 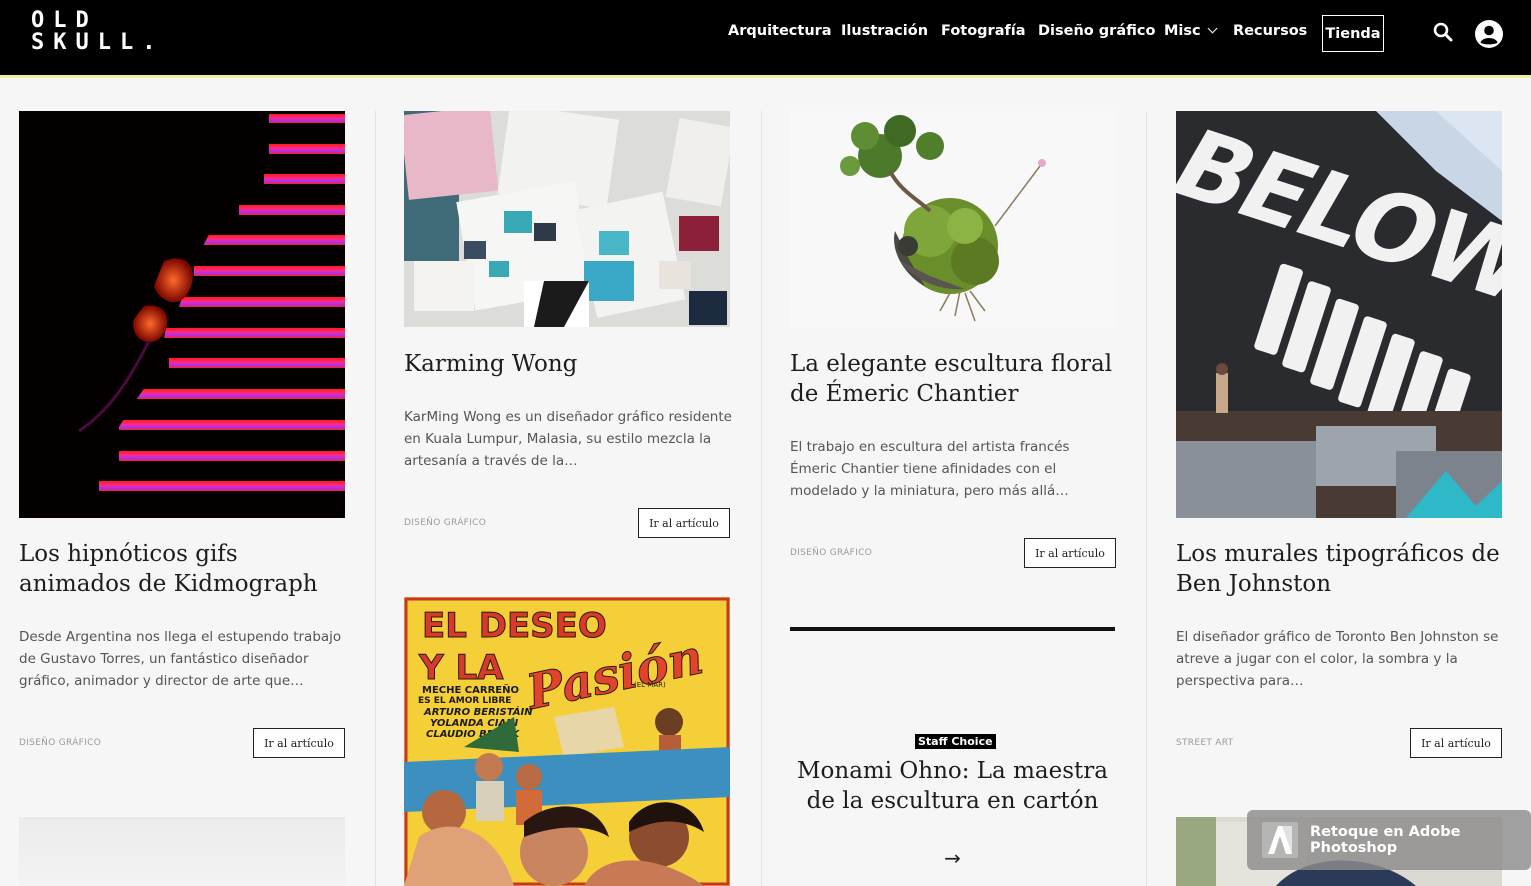 I want to click on karming-wong-image, so click(x=567, y=219).